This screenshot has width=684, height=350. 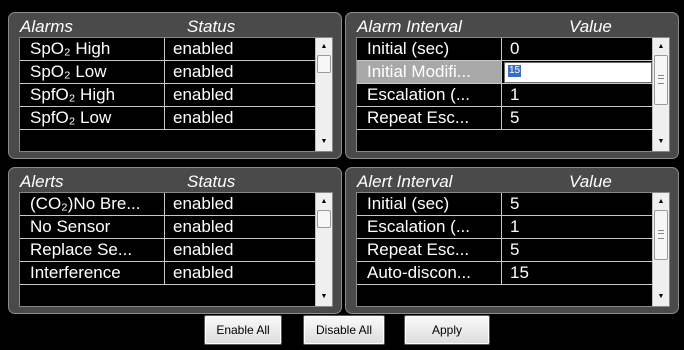 I want to click on alarm-interval-header: Alarm Interval Value, so click(x=512, y=26).